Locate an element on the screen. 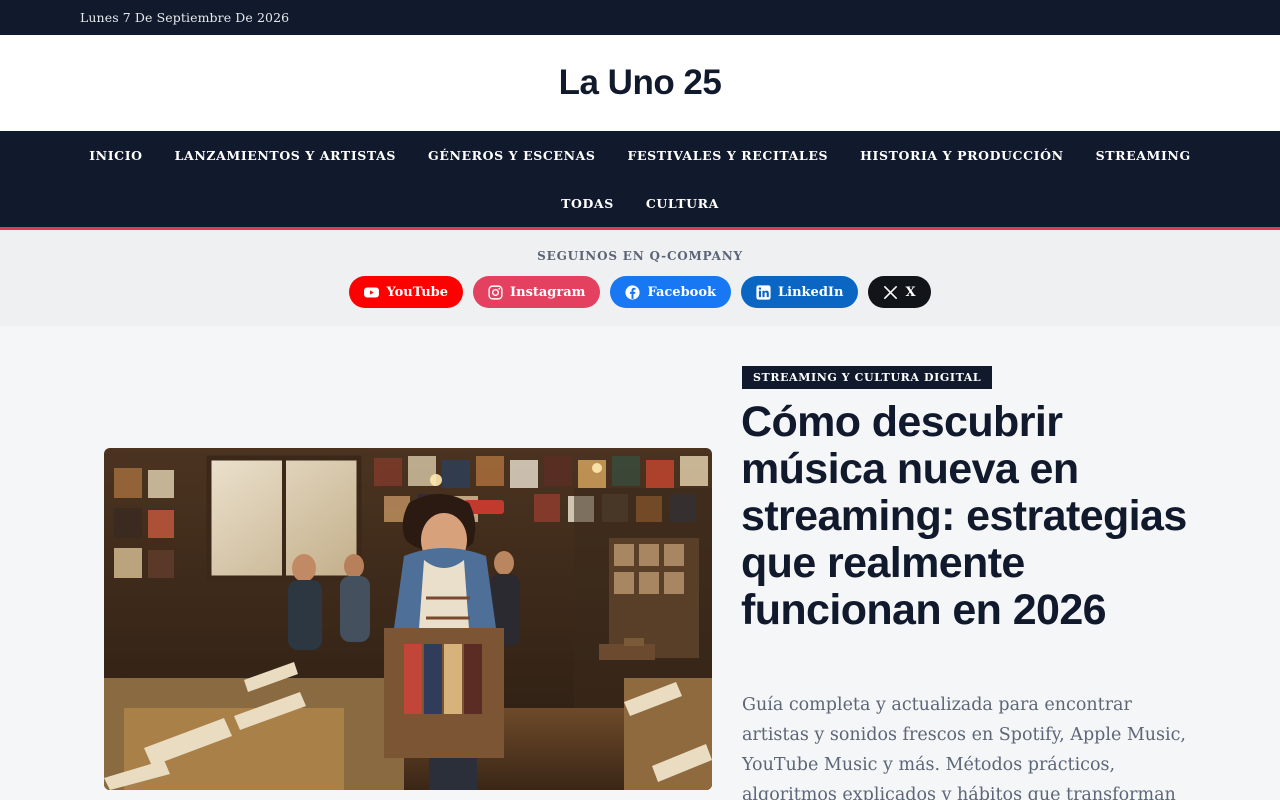 This screenshot has height=800, width=1280. article-category-badge: STREAMING Y CULTURA DIGITAL is located at coordinates (867, 377).